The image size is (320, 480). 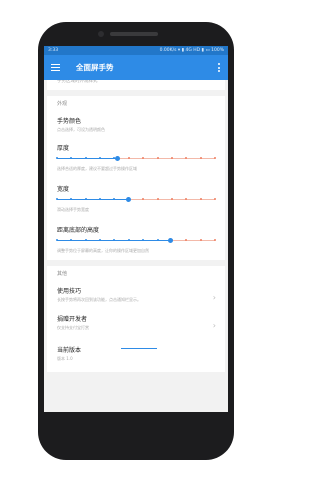 What do you see at coordinates (69, 291) in the screenshot?
I see `setting-title: 使用技巧` at bounding box center [69, 291].